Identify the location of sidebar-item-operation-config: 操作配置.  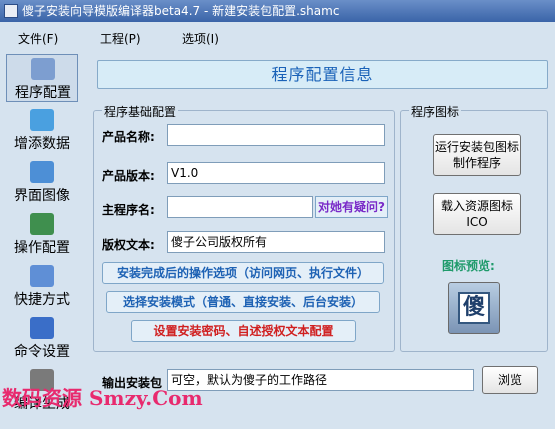
(42, 234).